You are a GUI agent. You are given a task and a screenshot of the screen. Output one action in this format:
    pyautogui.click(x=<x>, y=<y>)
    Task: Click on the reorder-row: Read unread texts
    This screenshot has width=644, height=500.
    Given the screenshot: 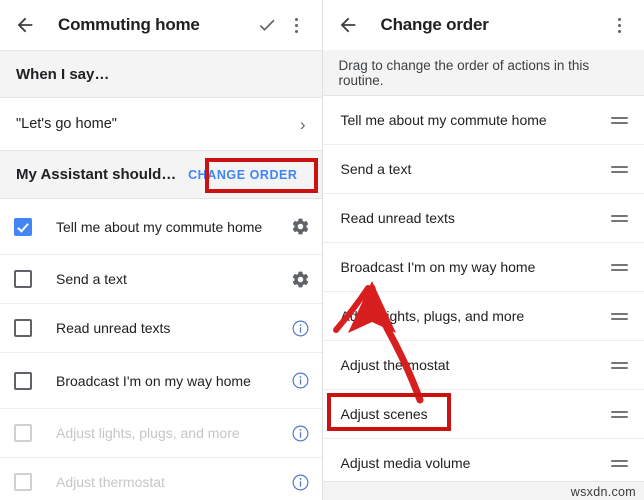 What is the action you would take?
    pyautogui.click(x=483, y=218)
    